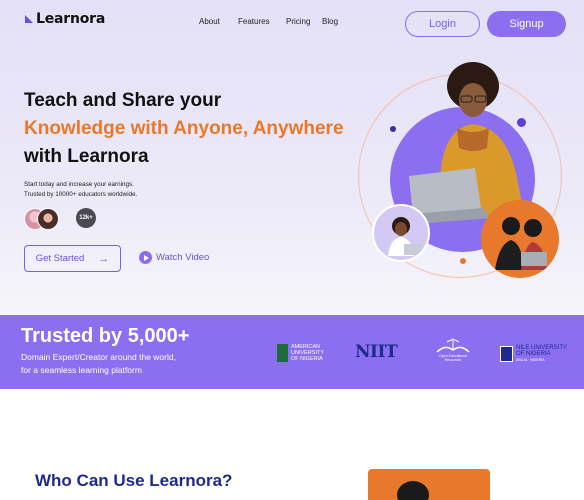 The image size is (584, 500). I want to click on trust-title: Trusted by 5,000+, so click(105, 336).